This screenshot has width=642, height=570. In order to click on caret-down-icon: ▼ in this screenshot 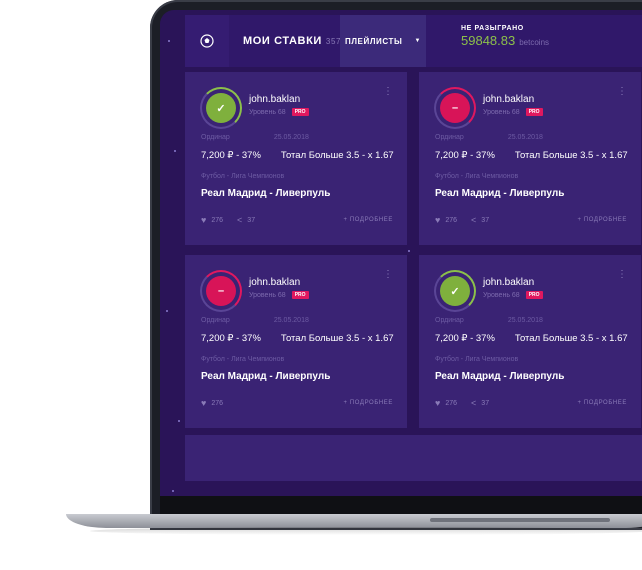, I will do `click(418, 41)`.